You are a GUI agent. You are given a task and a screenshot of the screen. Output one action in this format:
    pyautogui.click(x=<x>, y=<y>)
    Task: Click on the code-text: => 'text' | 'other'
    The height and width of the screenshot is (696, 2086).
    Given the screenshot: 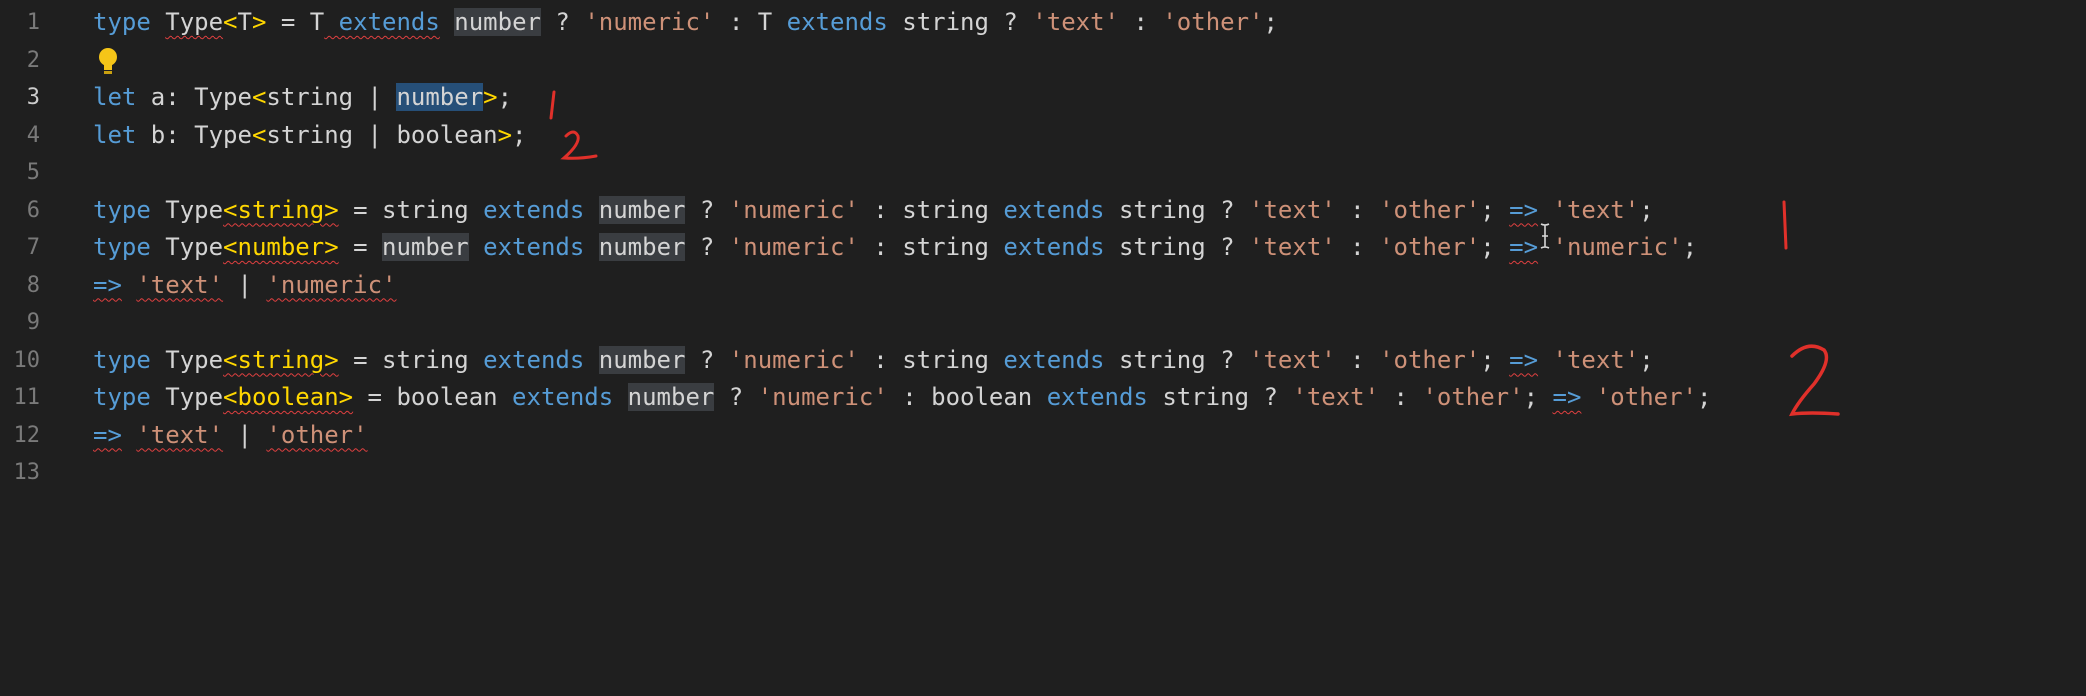 What is the action you would take?
    pyautogui.click(x=230, y=436)
    